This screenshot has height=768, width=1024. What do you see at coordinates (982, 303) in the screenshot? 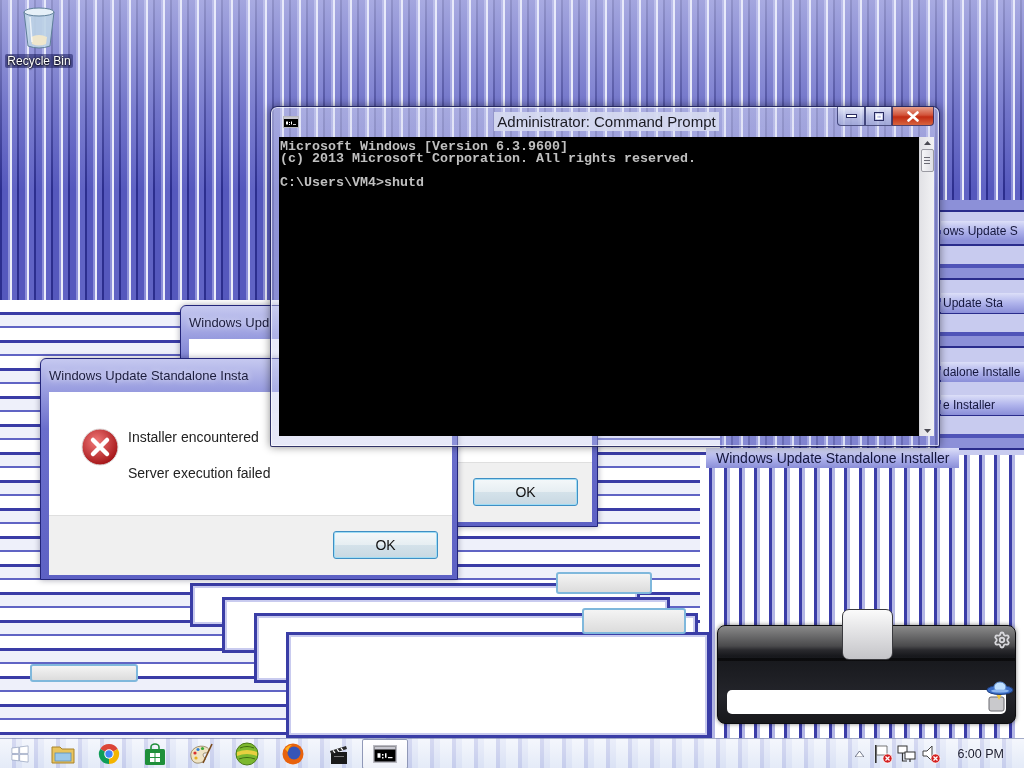
I see `window-title: Update Sta` at bounding box center [982, 303].